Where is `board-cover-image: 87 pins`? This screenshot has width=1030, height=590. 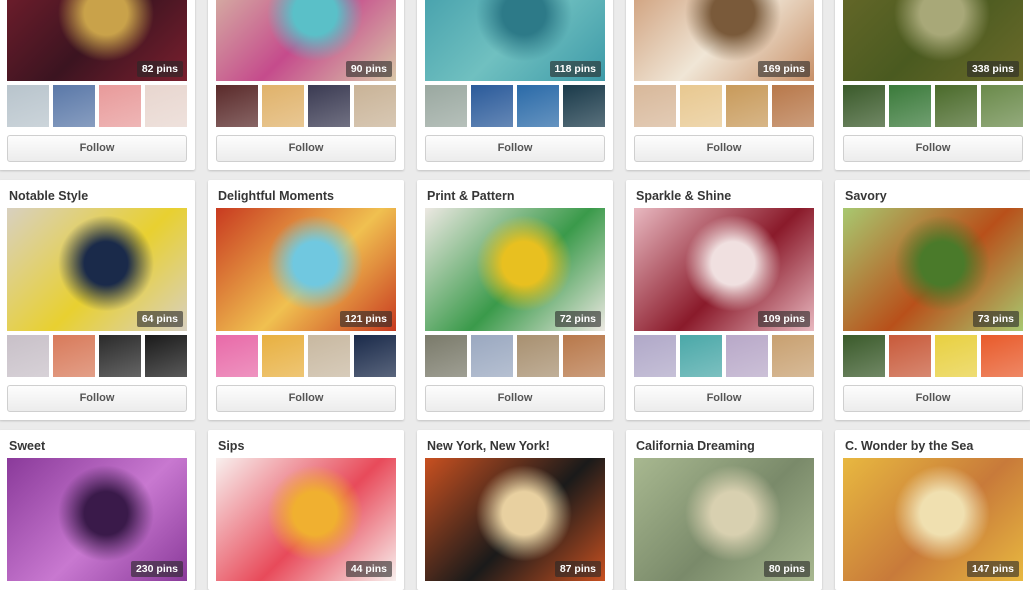
board-cover-image: 87 pins is located at coordinates (515, 519).